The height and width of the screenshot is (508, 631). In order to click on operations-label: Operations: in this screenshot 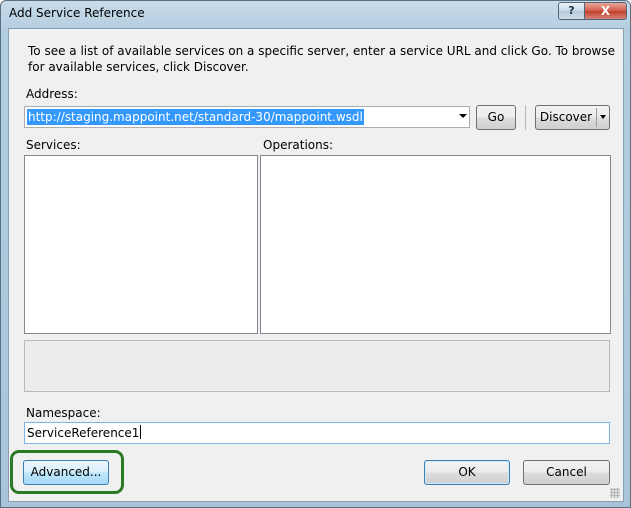, I will do `click(298, 145)`.